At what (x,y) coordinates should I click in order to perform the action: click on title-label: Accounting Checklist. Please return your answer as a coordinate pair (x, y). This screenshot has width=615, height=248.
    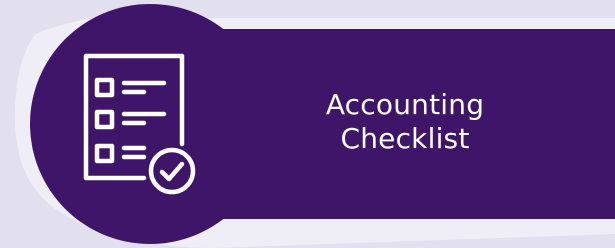
    Looking at the image, I should click on (405, 122).